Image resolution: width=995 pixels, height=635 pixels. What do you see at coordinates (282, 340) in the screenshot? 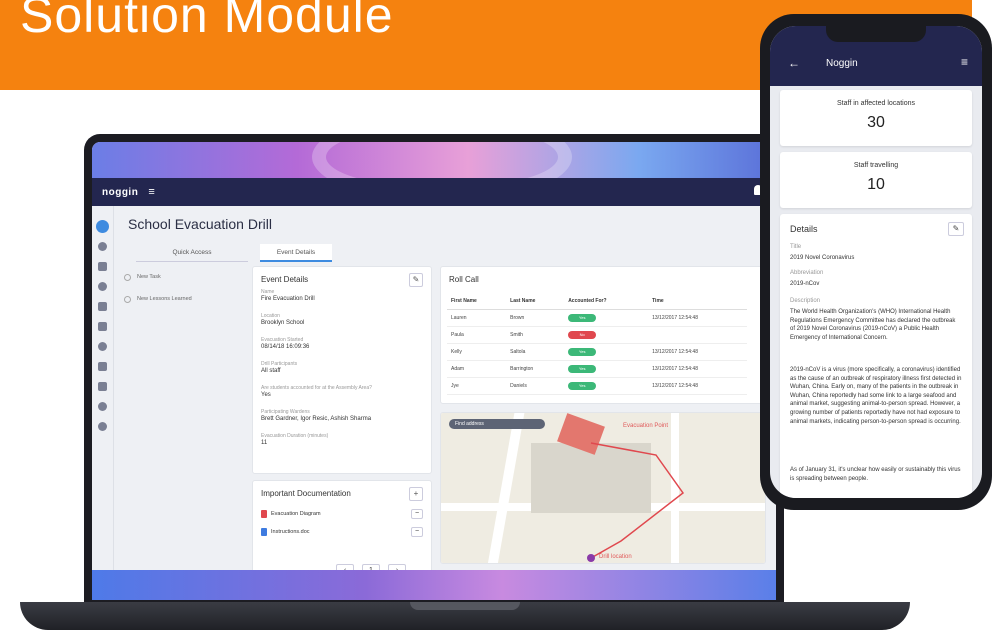
I see `field-label: Evacuation Started` at bounding box center [282, 340].